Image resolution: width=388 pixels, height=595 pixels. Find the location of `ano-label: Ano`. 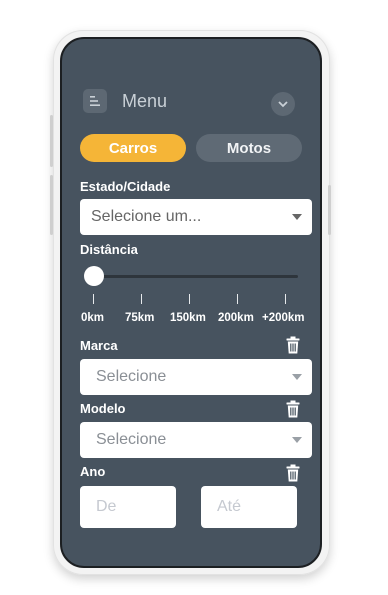

ano-label: Ano is located at coordinates (93, 471).